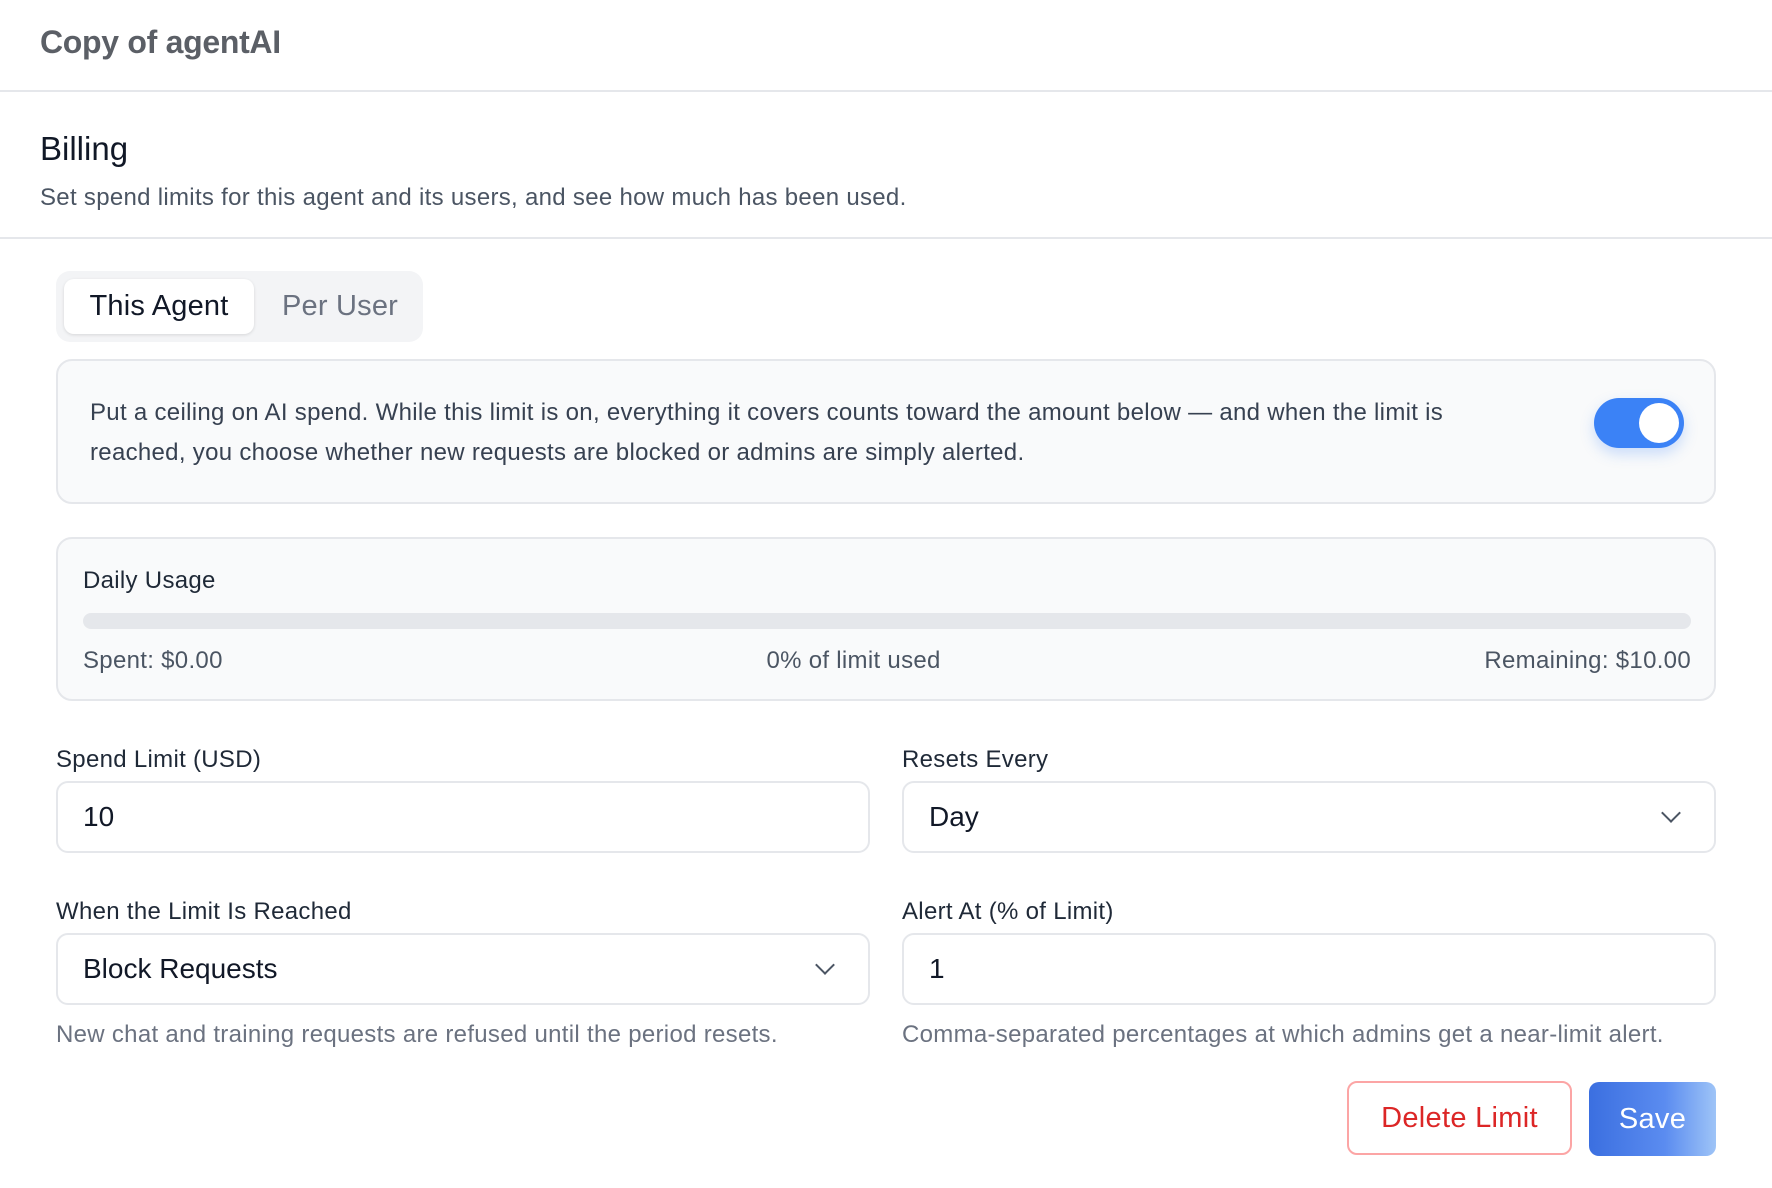 This screenshot has width=1772, height=1188. What do you see at coordinates (1652, 1119) in the screenshot?
I see `save-button: Save` at bounding box center [1652, 1119].